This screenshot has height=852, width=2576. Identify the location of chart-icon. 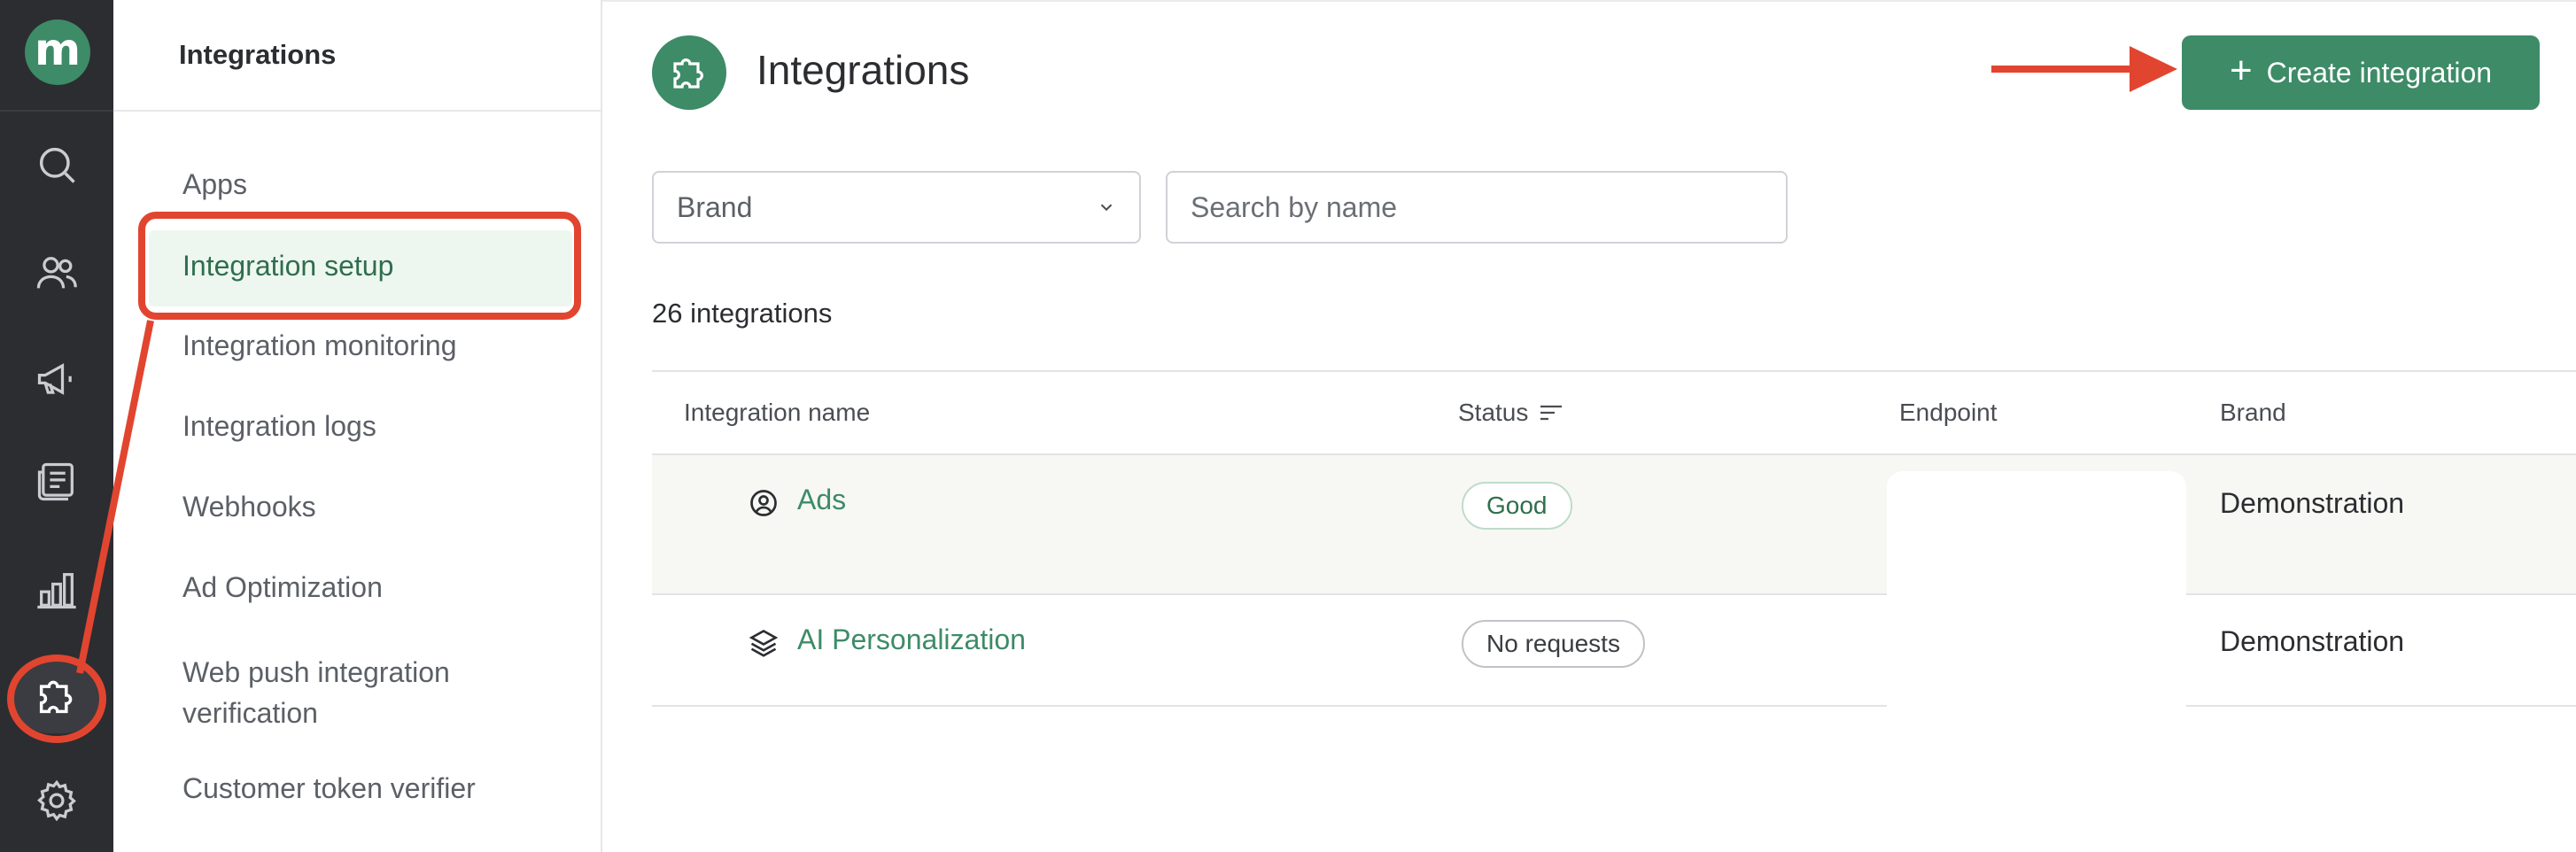
(56, 589).